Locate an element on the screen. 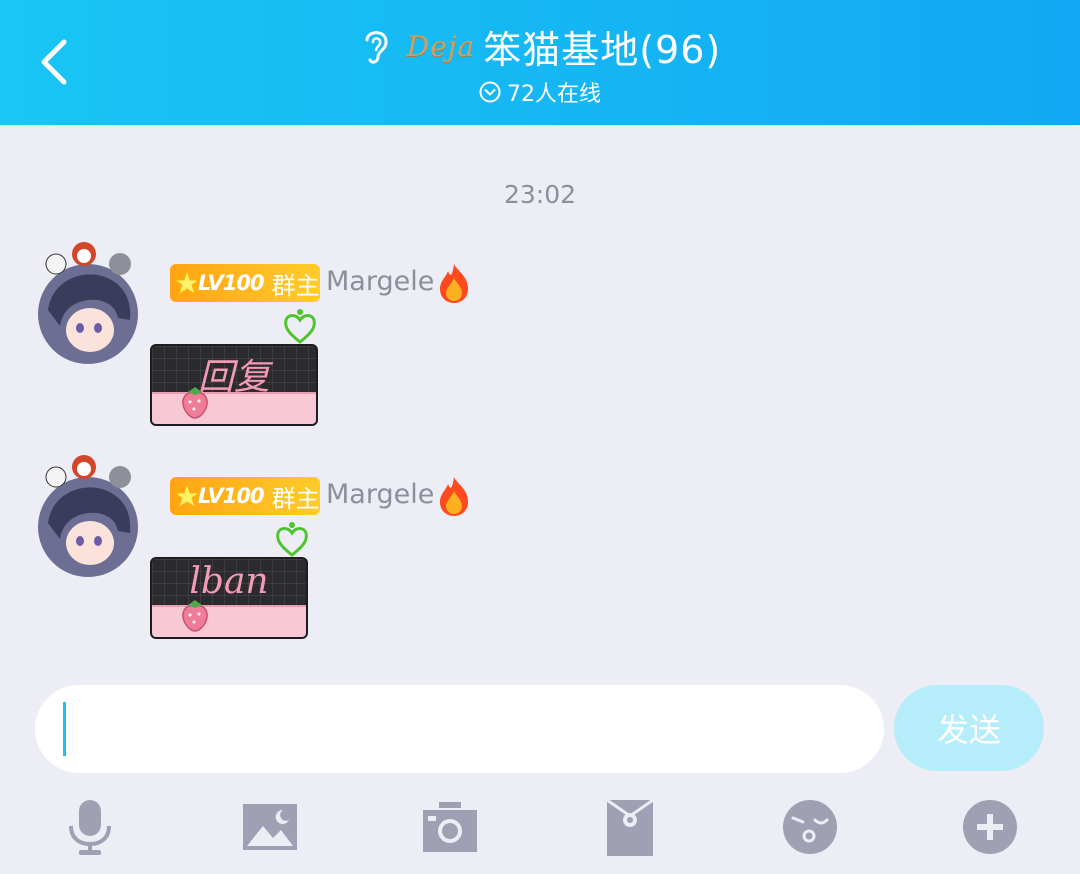 The image size is (1080, 874). emoji-button is located at coordinates (810, 827).